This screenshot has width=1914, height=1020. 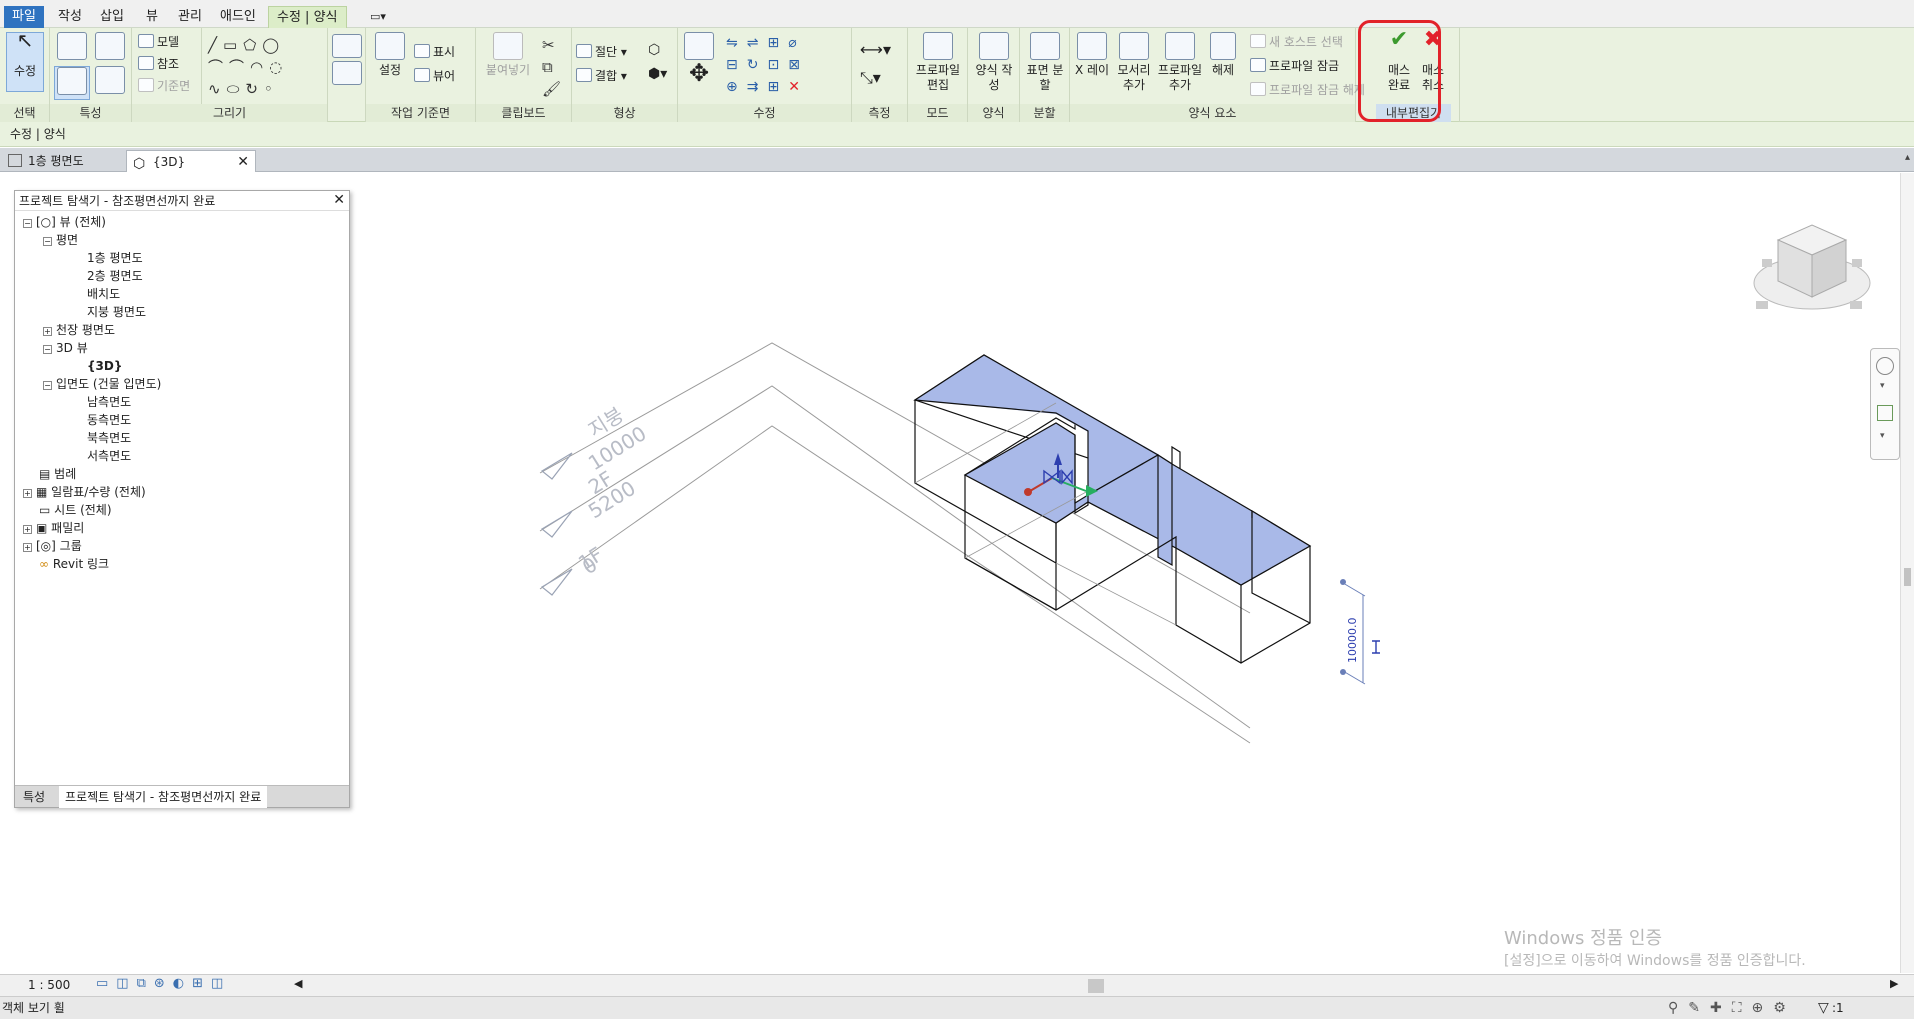 I want to click on viewport-vertical-scrollbar, so click(x=1907, y=573).